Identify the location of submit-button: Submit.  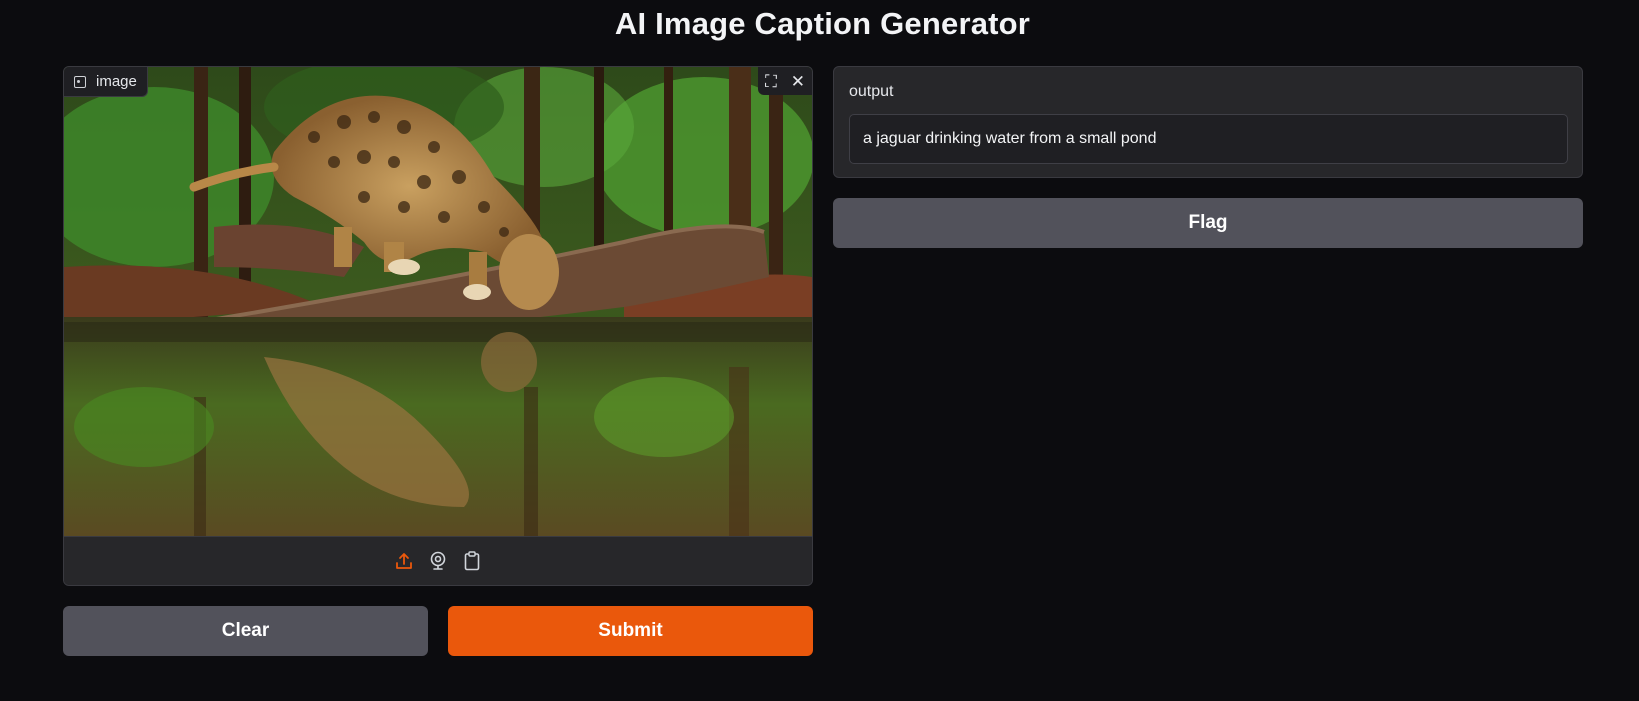
(630, 631).